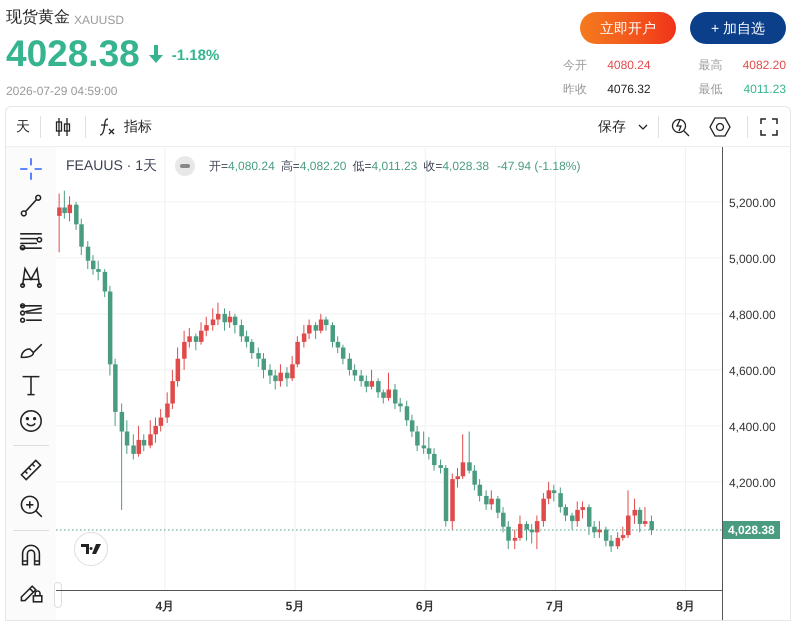  What do you see at coordinates (685, 606) in the screenshot?
I see `time-axis-label: 8月` at bounding box center [685, 606].